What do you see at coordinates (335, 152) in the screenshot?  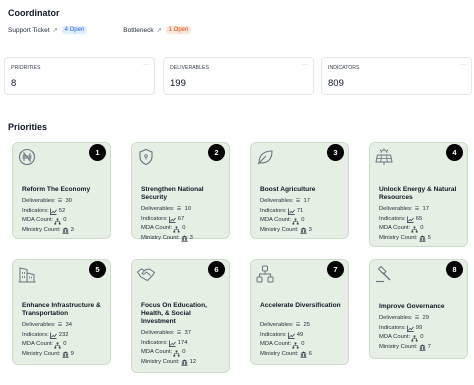 I see `priority-number-badge: 3` at bounding box center [335, 152].